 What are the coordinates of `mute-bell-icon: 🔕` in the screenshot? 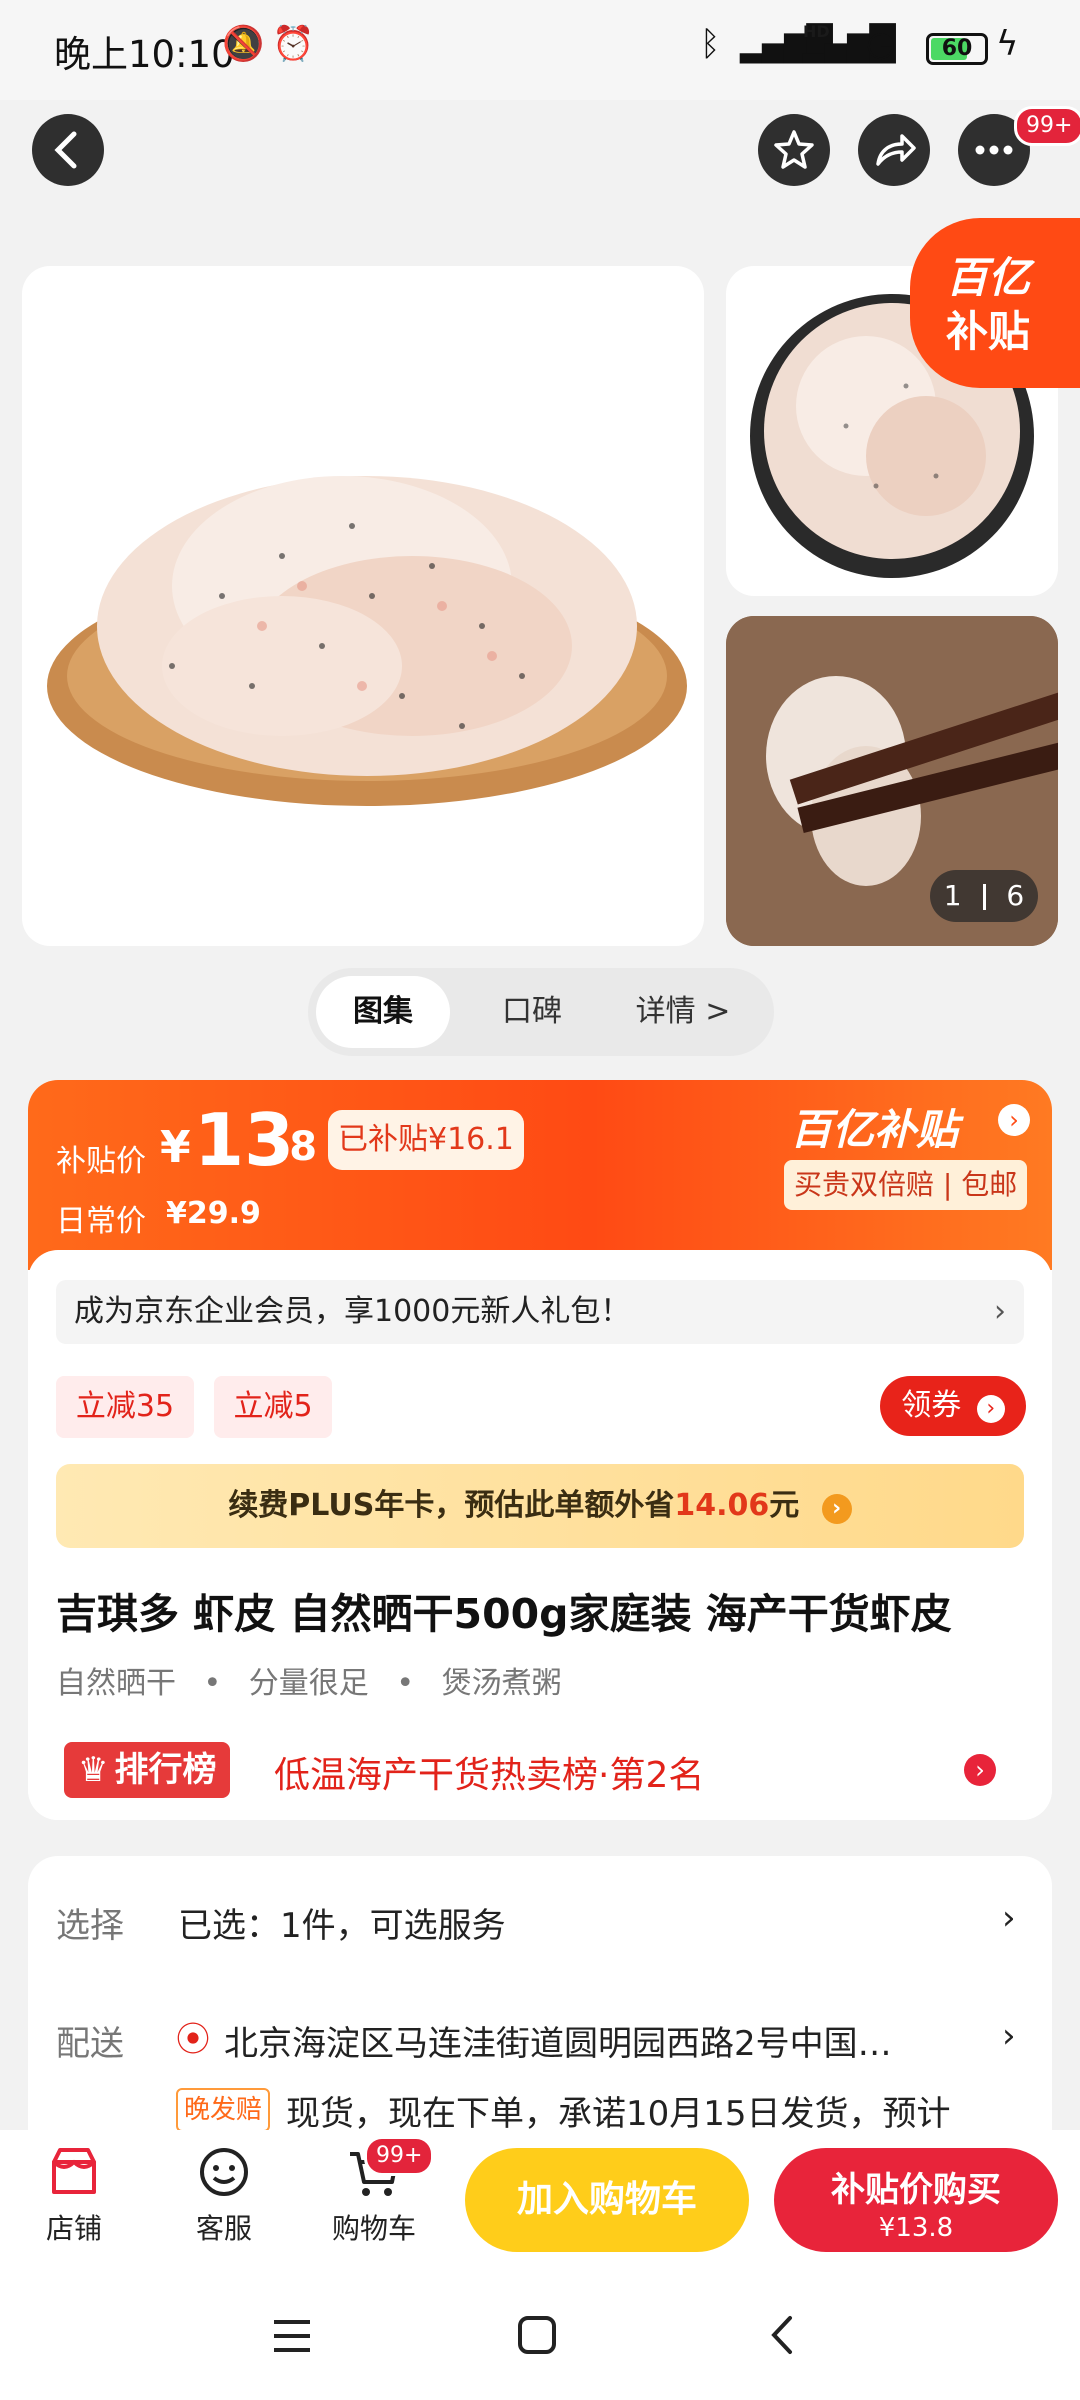 It's located at (243, 44).